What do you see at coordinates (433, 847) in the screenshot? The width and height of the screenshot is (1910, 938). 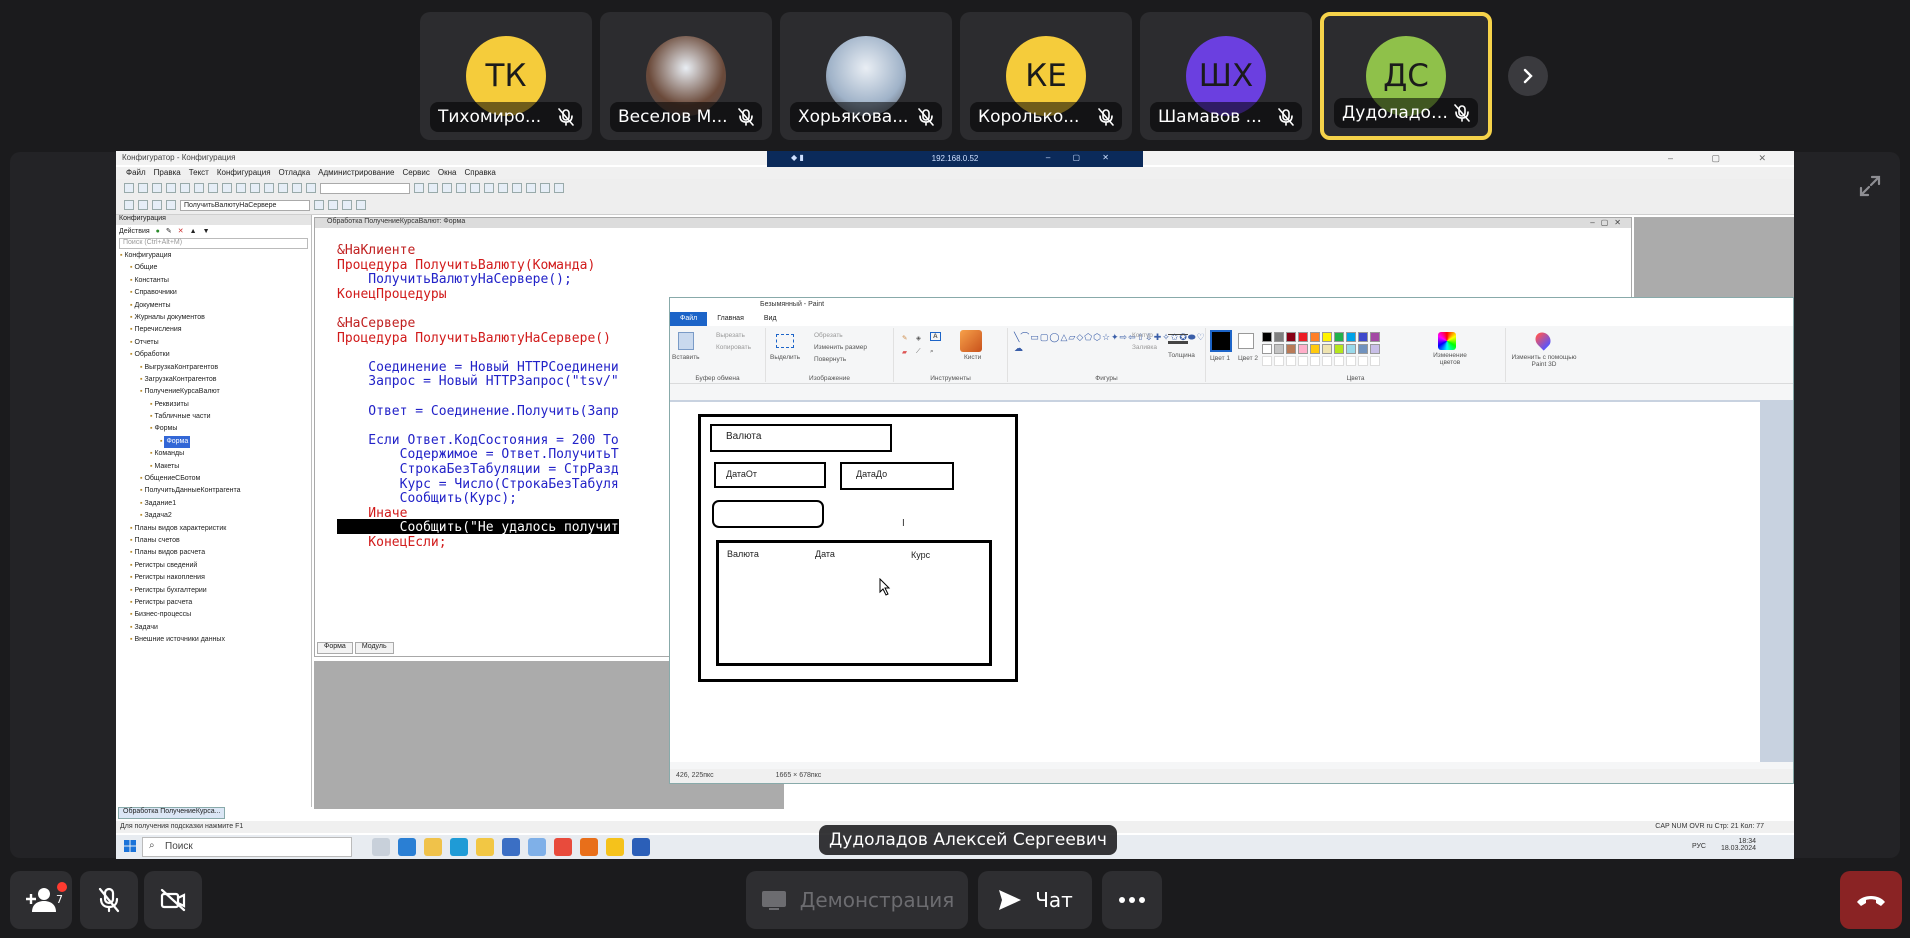 I see `configurator-icon` at bounding box center [433, 847].